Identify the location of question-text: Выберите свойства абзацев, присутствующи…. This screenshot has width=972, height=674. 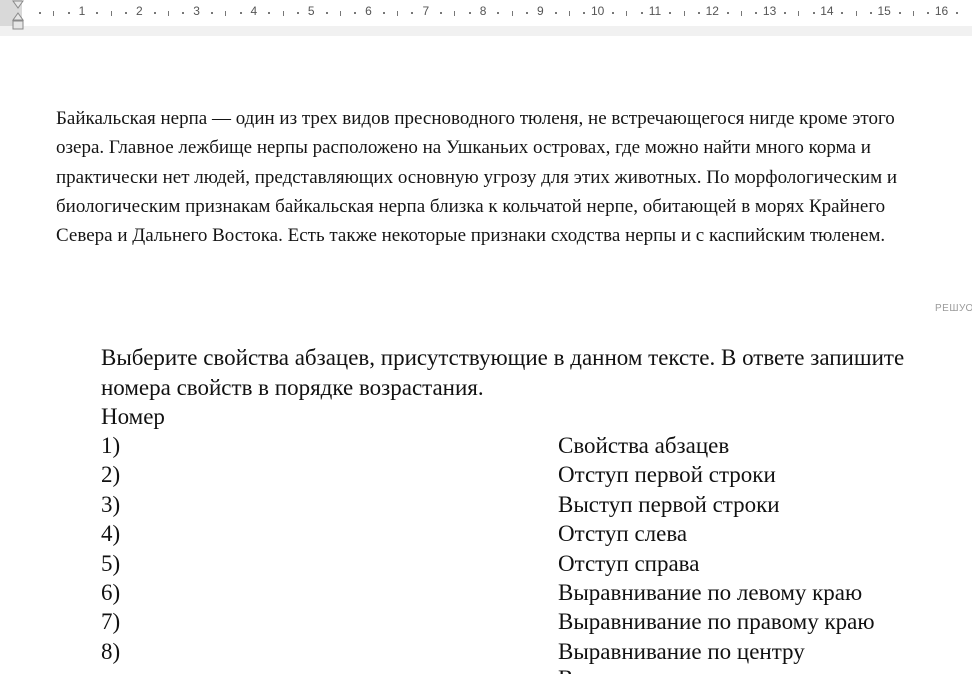
(503, 372).